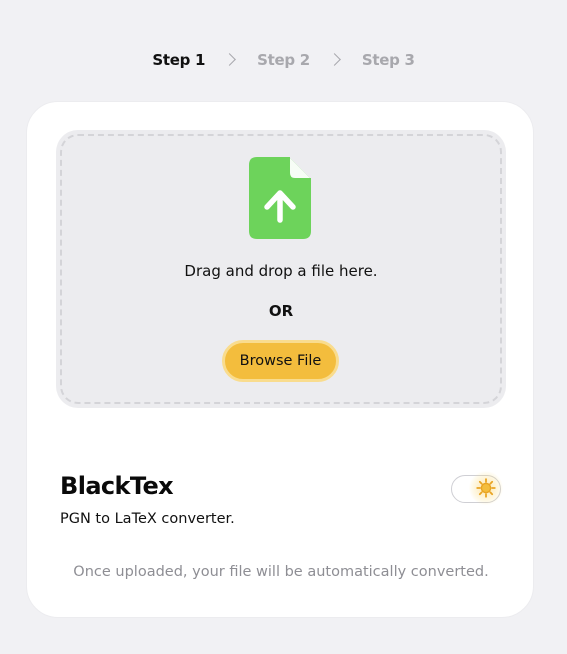 This screenshot has height=654, width=567. Describe the element at coordinates (147, 519) in the screenshot. I see `app-subtitle: PGN to LaTeX converter.` at that location.